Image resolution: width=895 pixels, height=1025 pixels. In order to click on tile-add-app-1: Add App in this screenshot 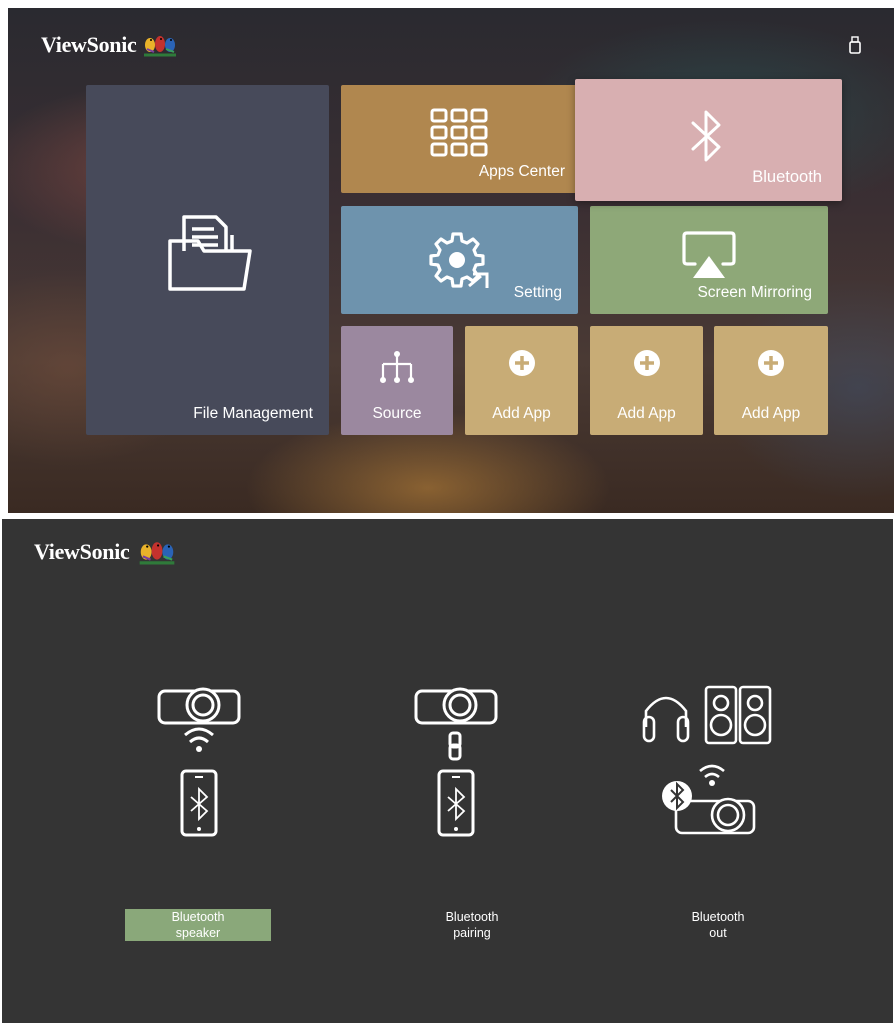, I will do `click(521, 380)`.